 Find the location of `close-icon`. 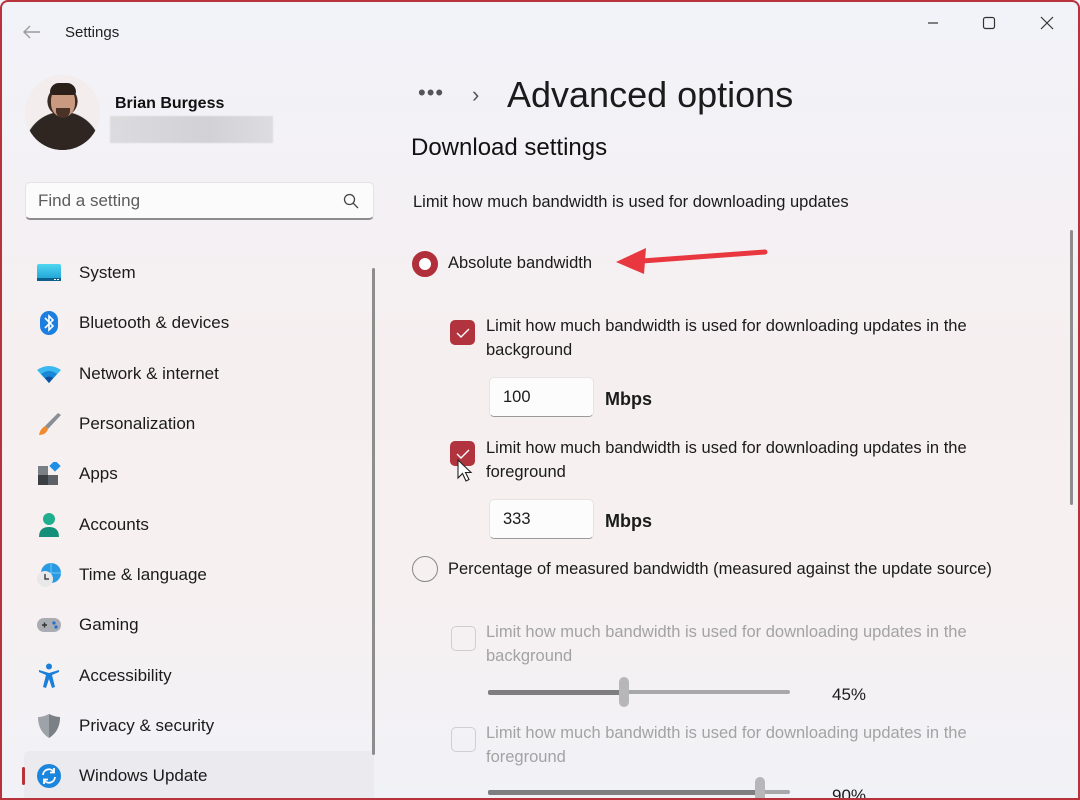

close-icon is located at coordinates (1047, 23).